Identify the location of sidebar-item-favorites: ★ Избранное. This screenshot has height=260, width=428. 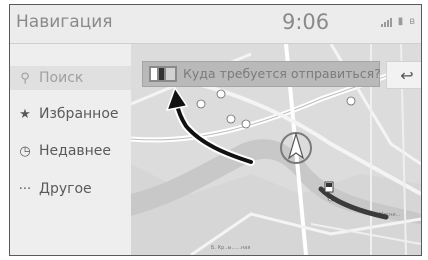
(68, 114).